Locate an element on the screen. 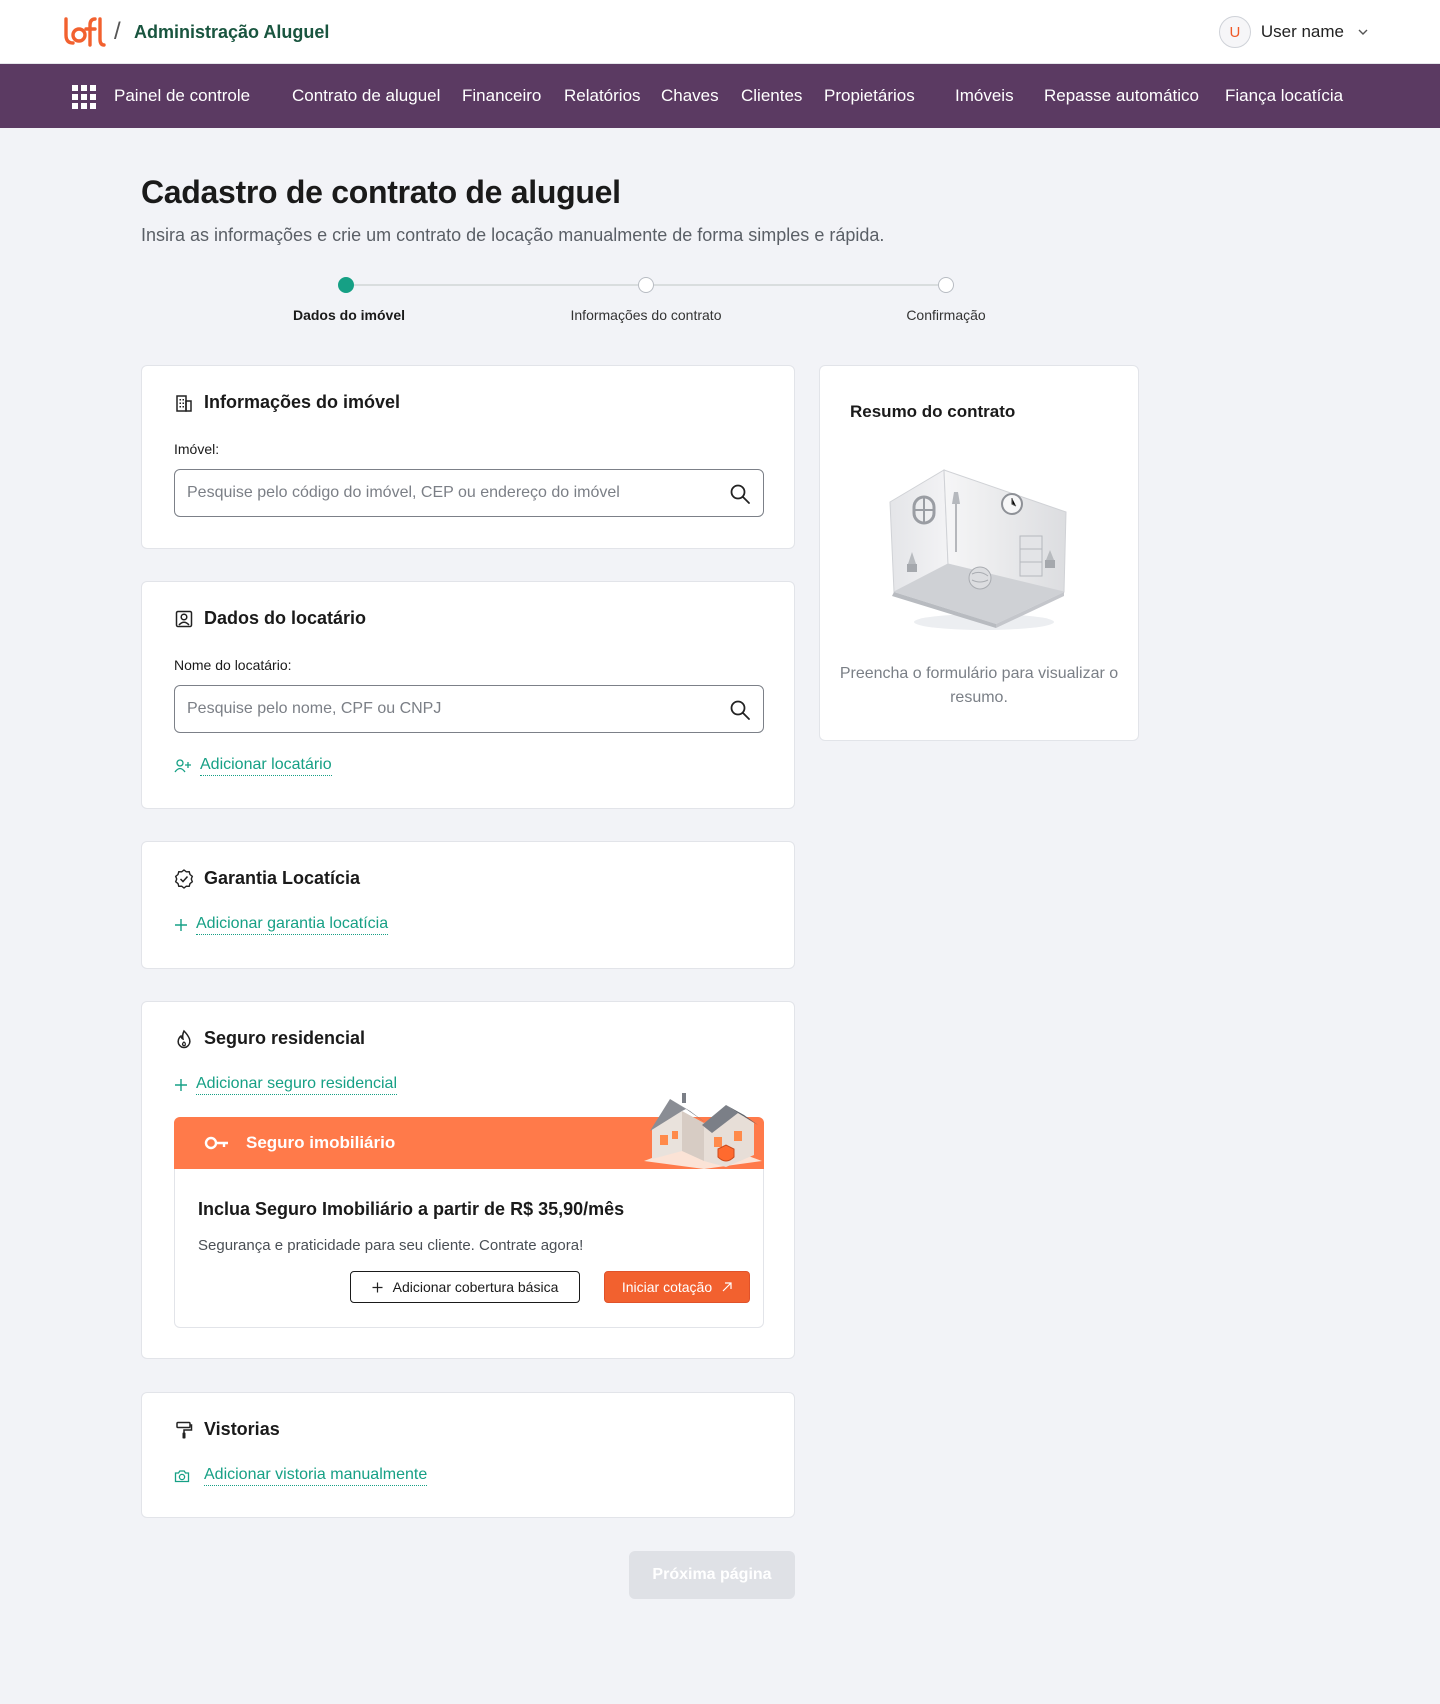 The image size is (1440, 1704). add-inspection-link: Adicionar vistoria manualmente is located at coordinates (301, 1476).